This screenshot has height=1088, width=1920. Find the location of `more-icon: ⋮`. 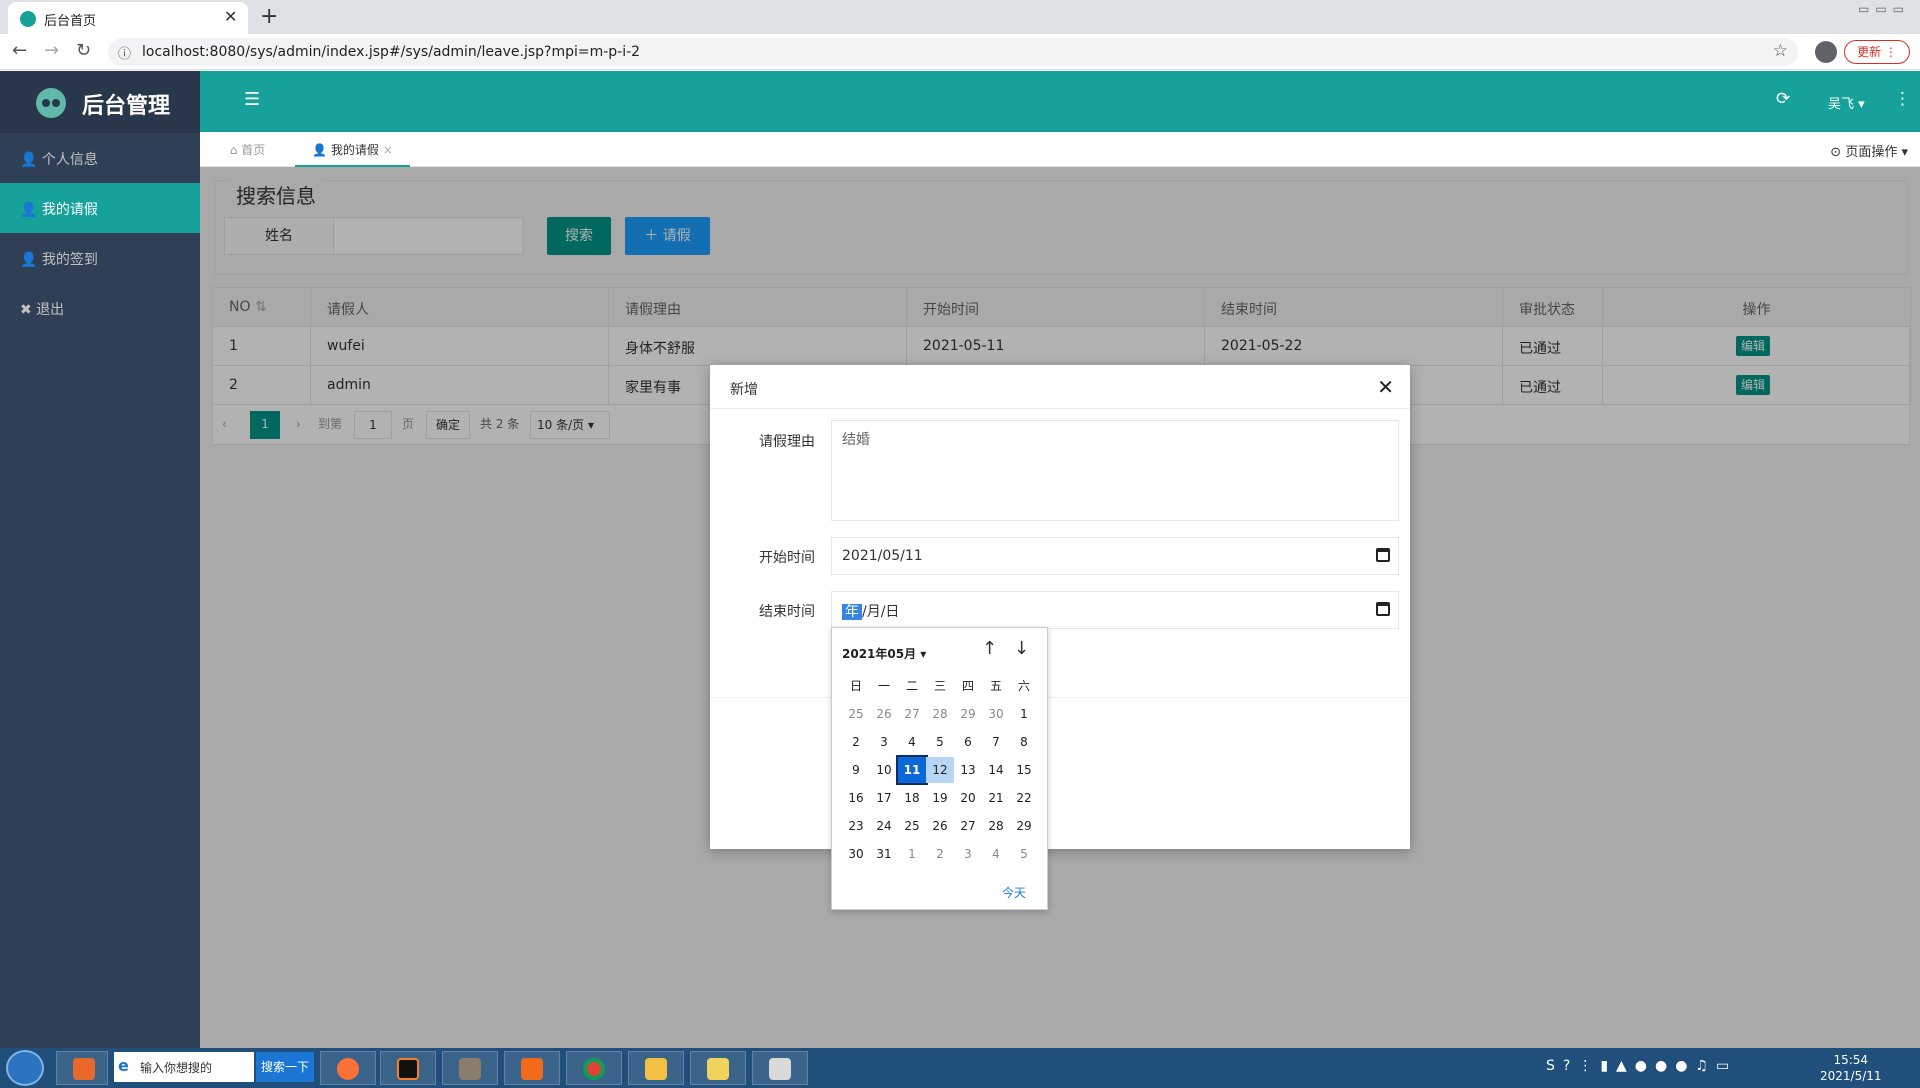

more-icon: ⋮ is located at coordinates (1902, 99).